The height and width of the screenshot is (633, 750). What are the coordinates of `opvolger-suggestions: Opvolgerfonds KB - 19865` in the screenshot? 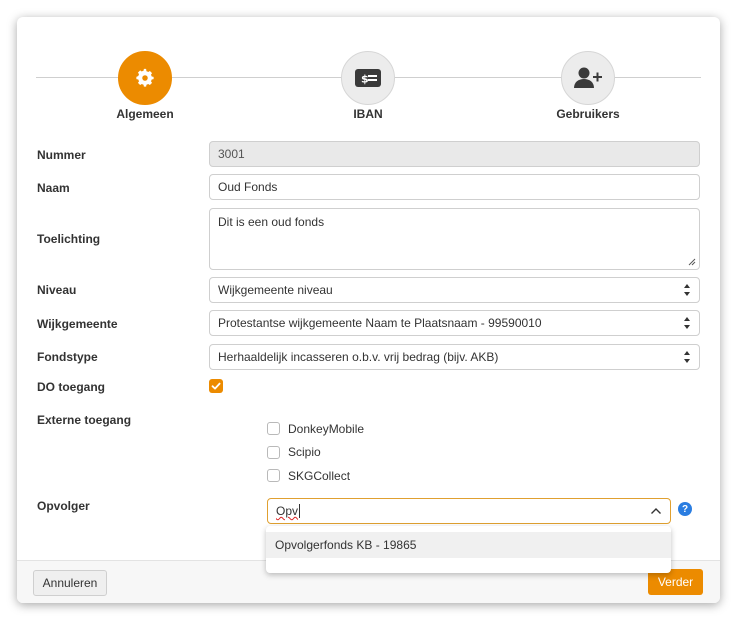 It's located at (468, 549).